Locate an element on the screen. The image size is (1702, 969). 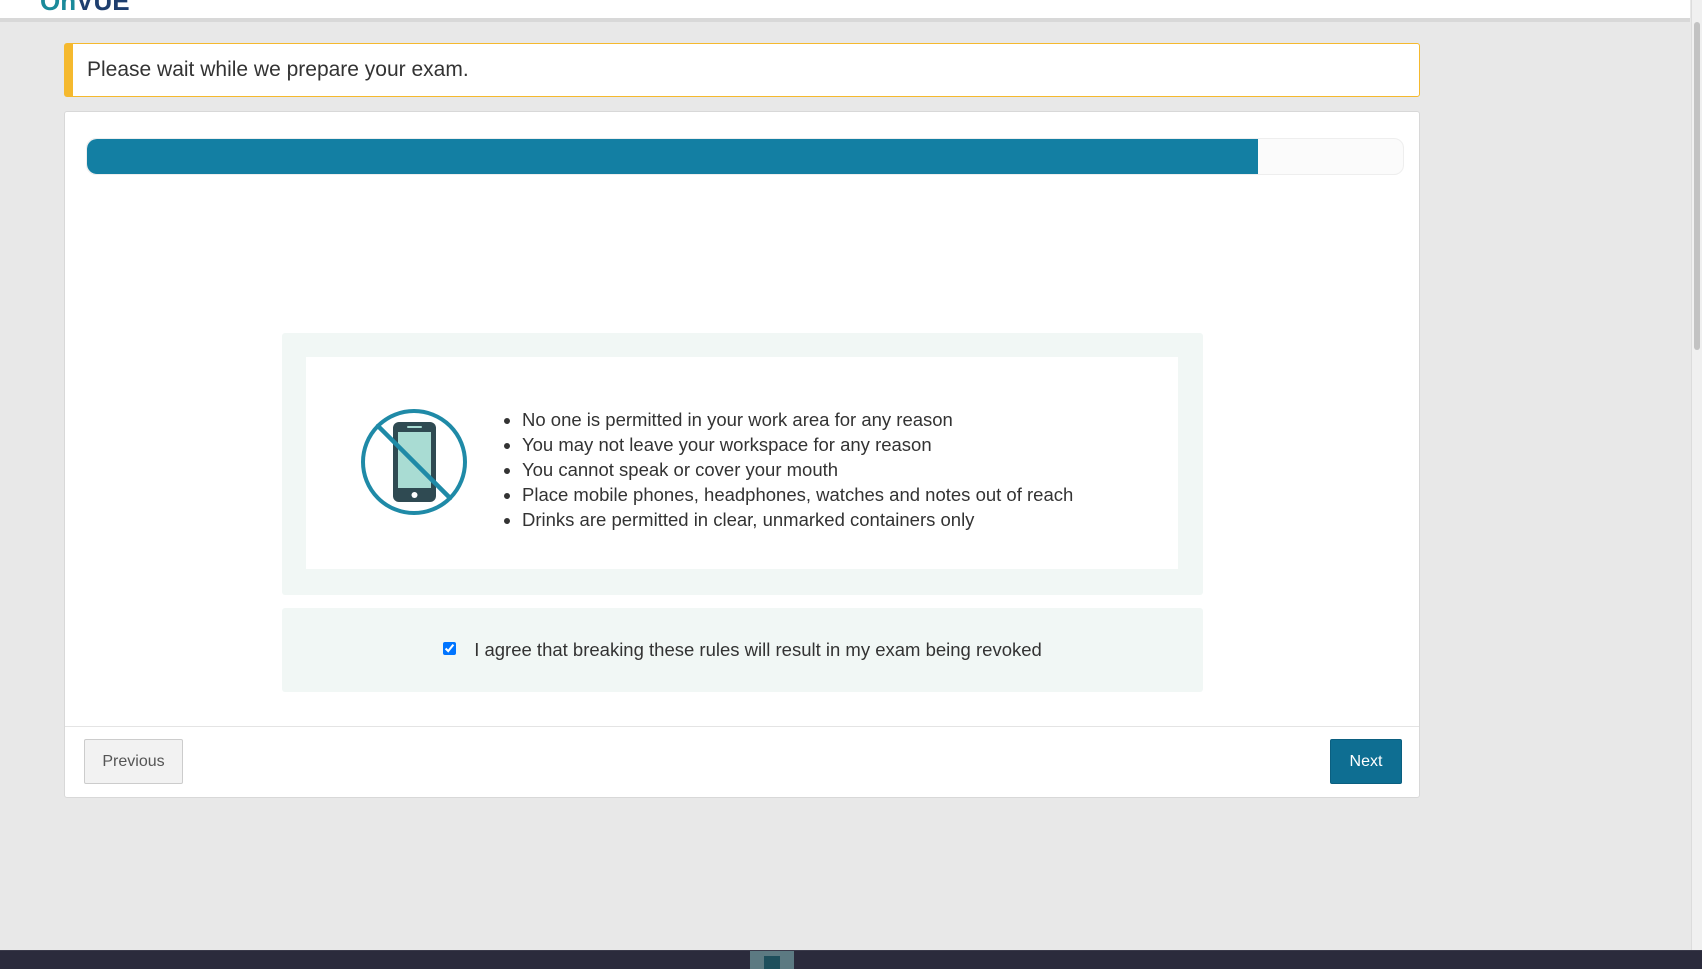
rule-item: You cannot speak or cover your mouth is located at coordinates (797, 469).